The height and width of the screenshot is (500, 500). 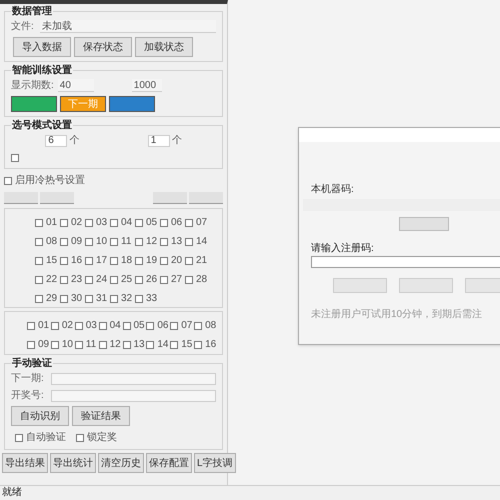 What do you see at coordinates (159, 140) in the screenshot?
I see `spinner-field: 1` at bounding box center [159, 140].